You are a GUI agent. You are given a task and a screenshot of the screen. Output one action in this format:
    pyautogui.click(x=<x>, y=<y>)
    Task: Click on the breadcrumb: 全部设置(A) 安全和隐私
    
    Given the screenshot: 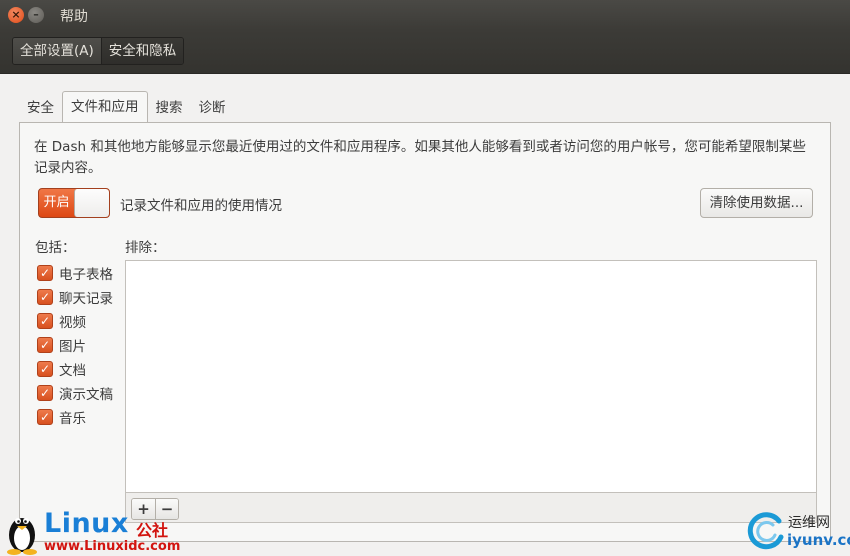 What is the action you would take?
    pyautogui.click(x=98, y=51)
    